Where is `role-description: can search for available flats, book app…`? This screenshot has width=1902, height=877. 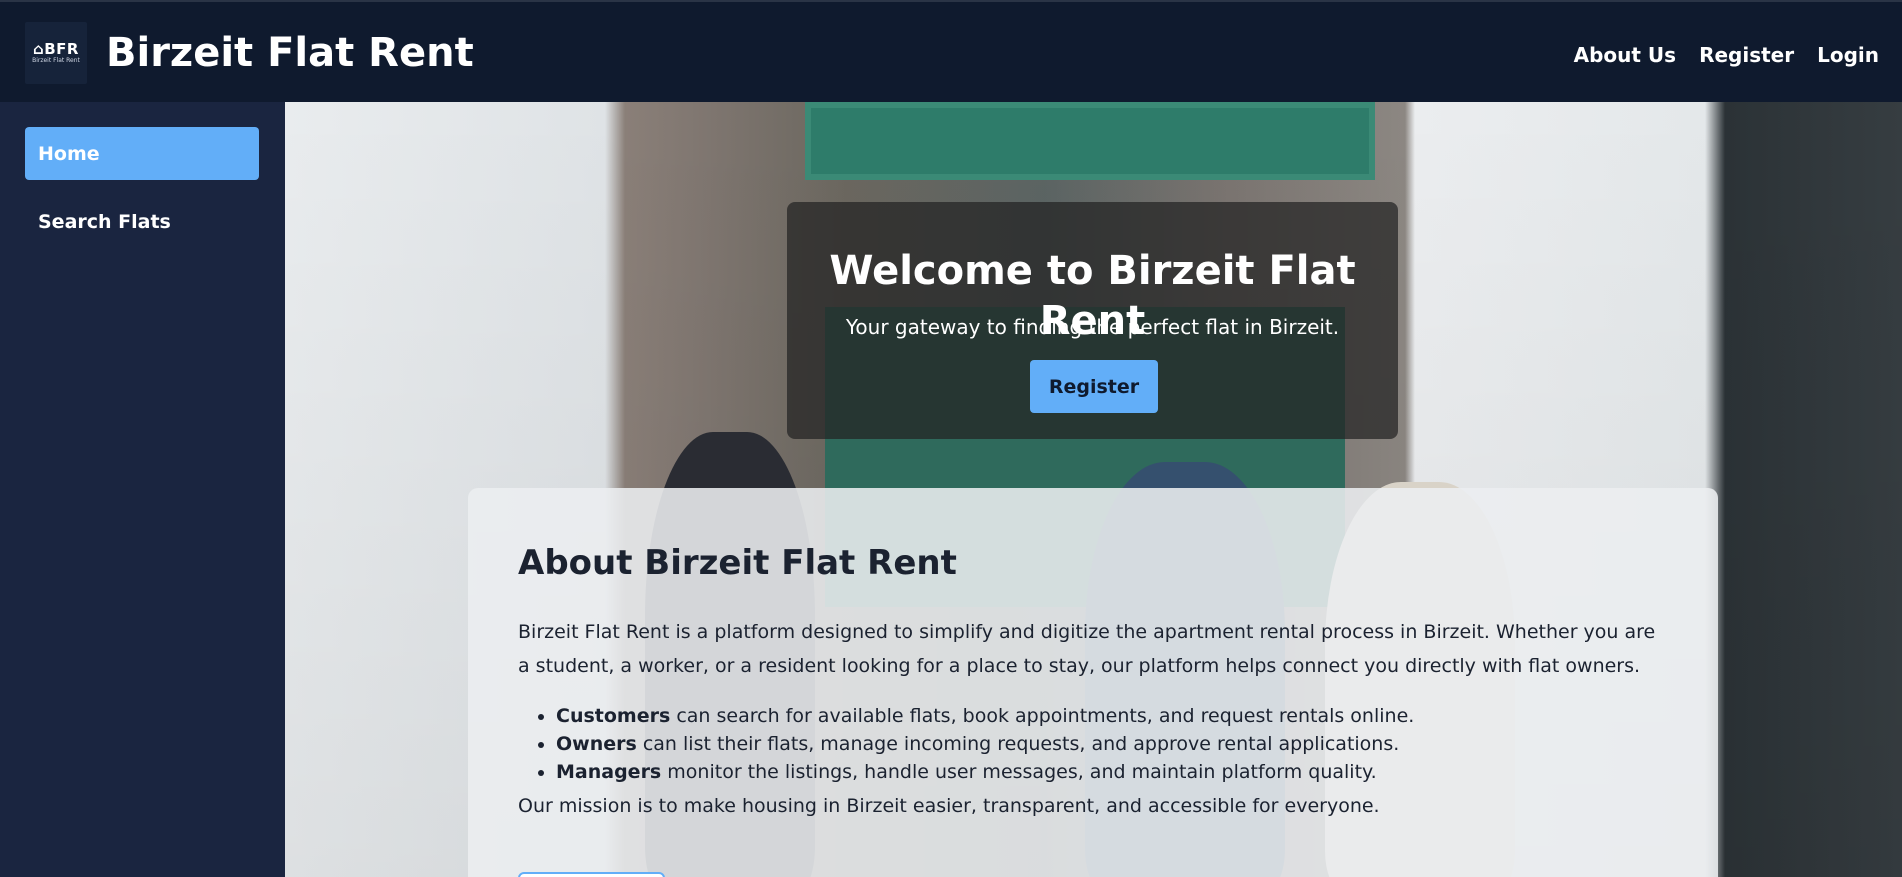 role-description: can search for available flats, book app… is located at coordinates (1042, 716).